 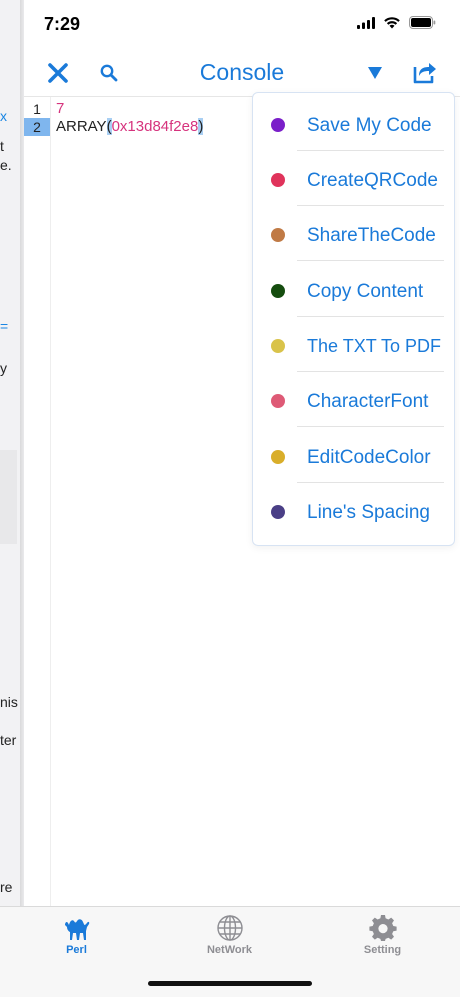 I want to click on background-block, so click(x=8, y=497).